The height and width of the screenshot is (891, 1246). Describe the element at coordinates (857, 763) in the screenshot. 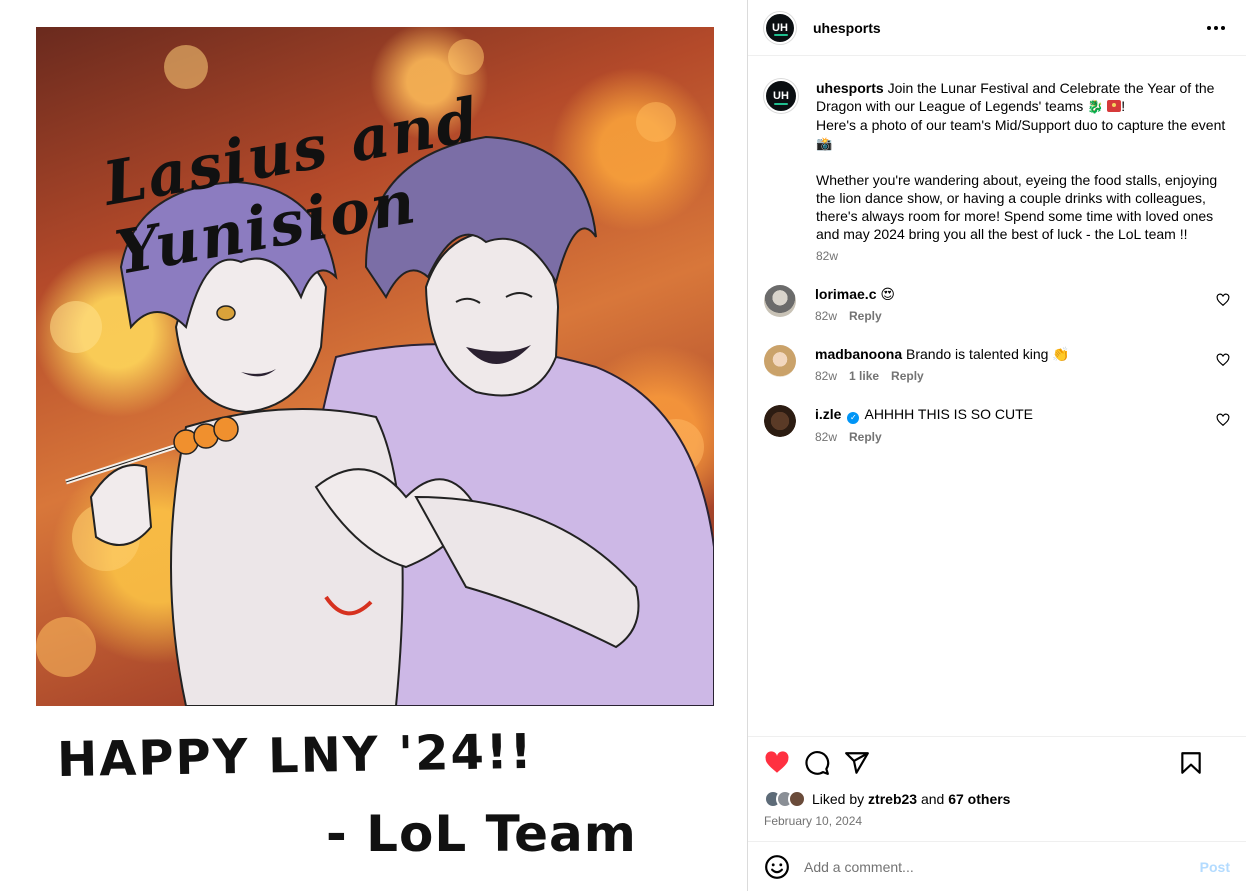

I see `share-icon` at that location.